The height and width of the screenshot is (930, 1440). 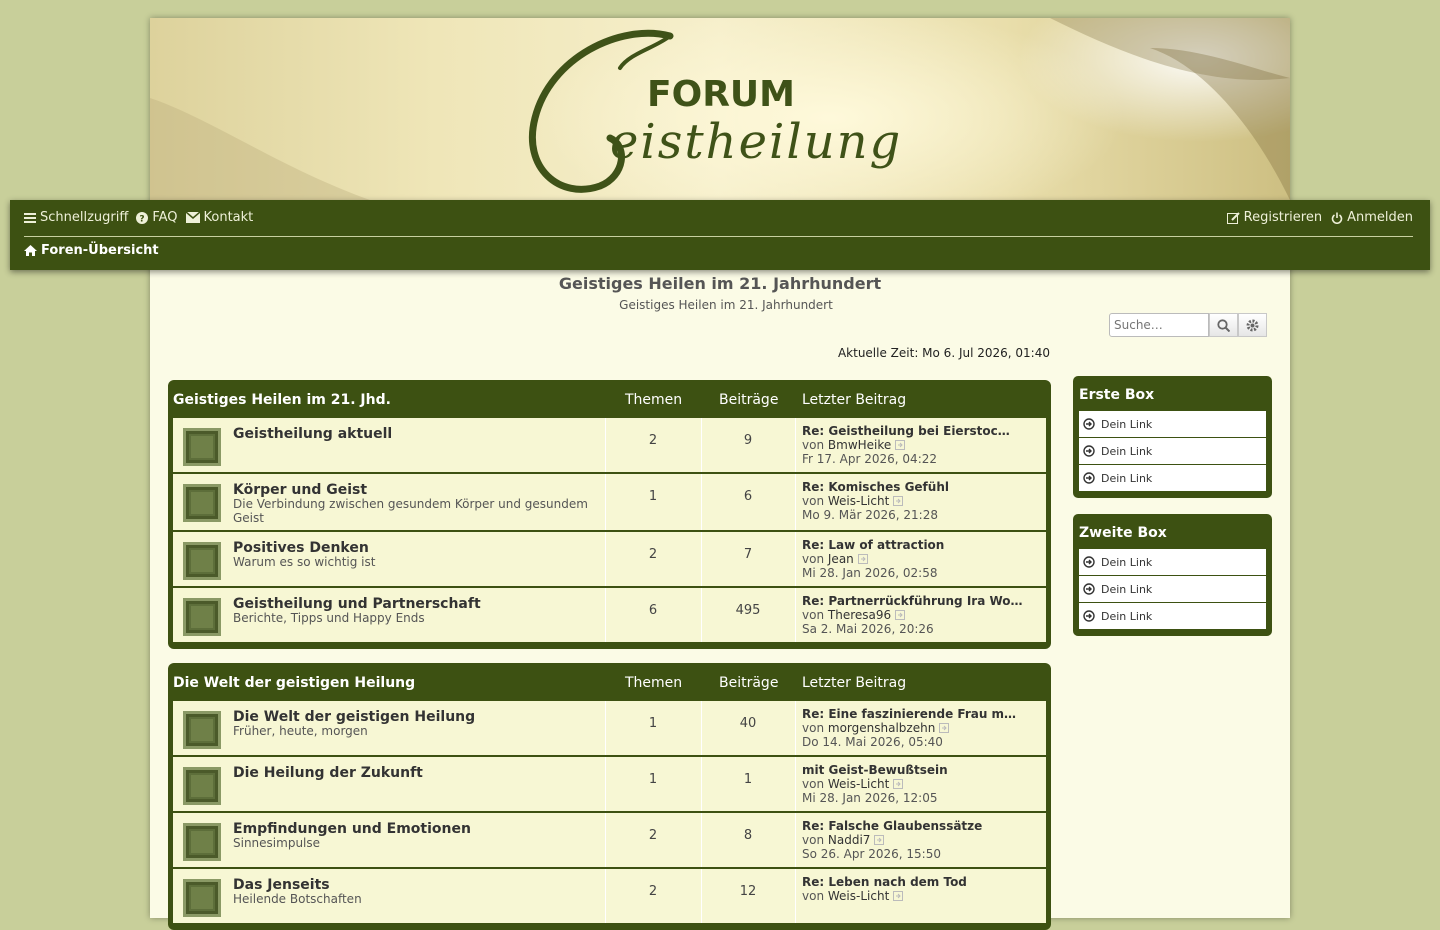 I want to click on login-link: Anmelden, so click(x=1372, y=217).